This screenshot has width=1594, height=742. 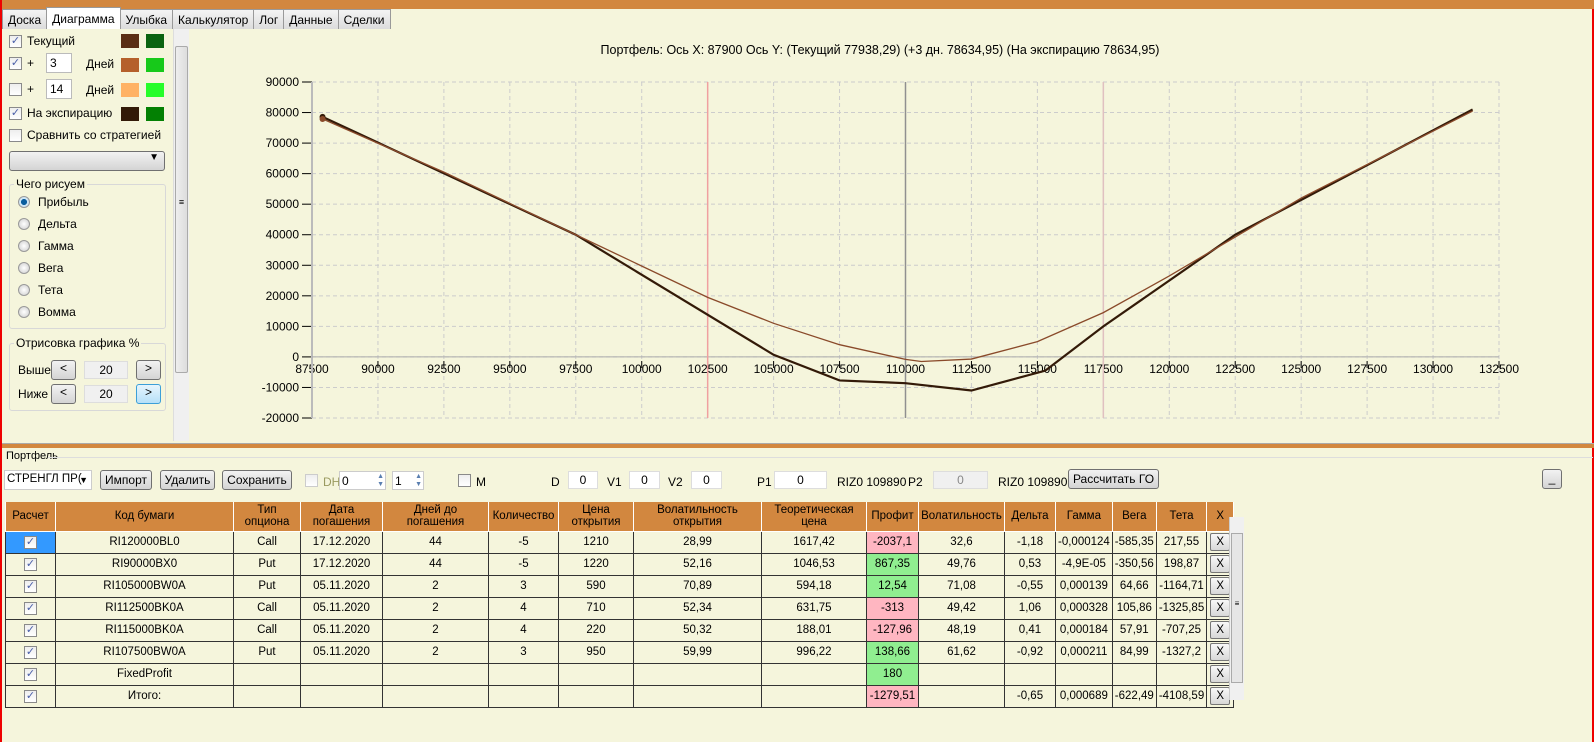 I want to click on table-cell: 3, so click(x=523, y=652).